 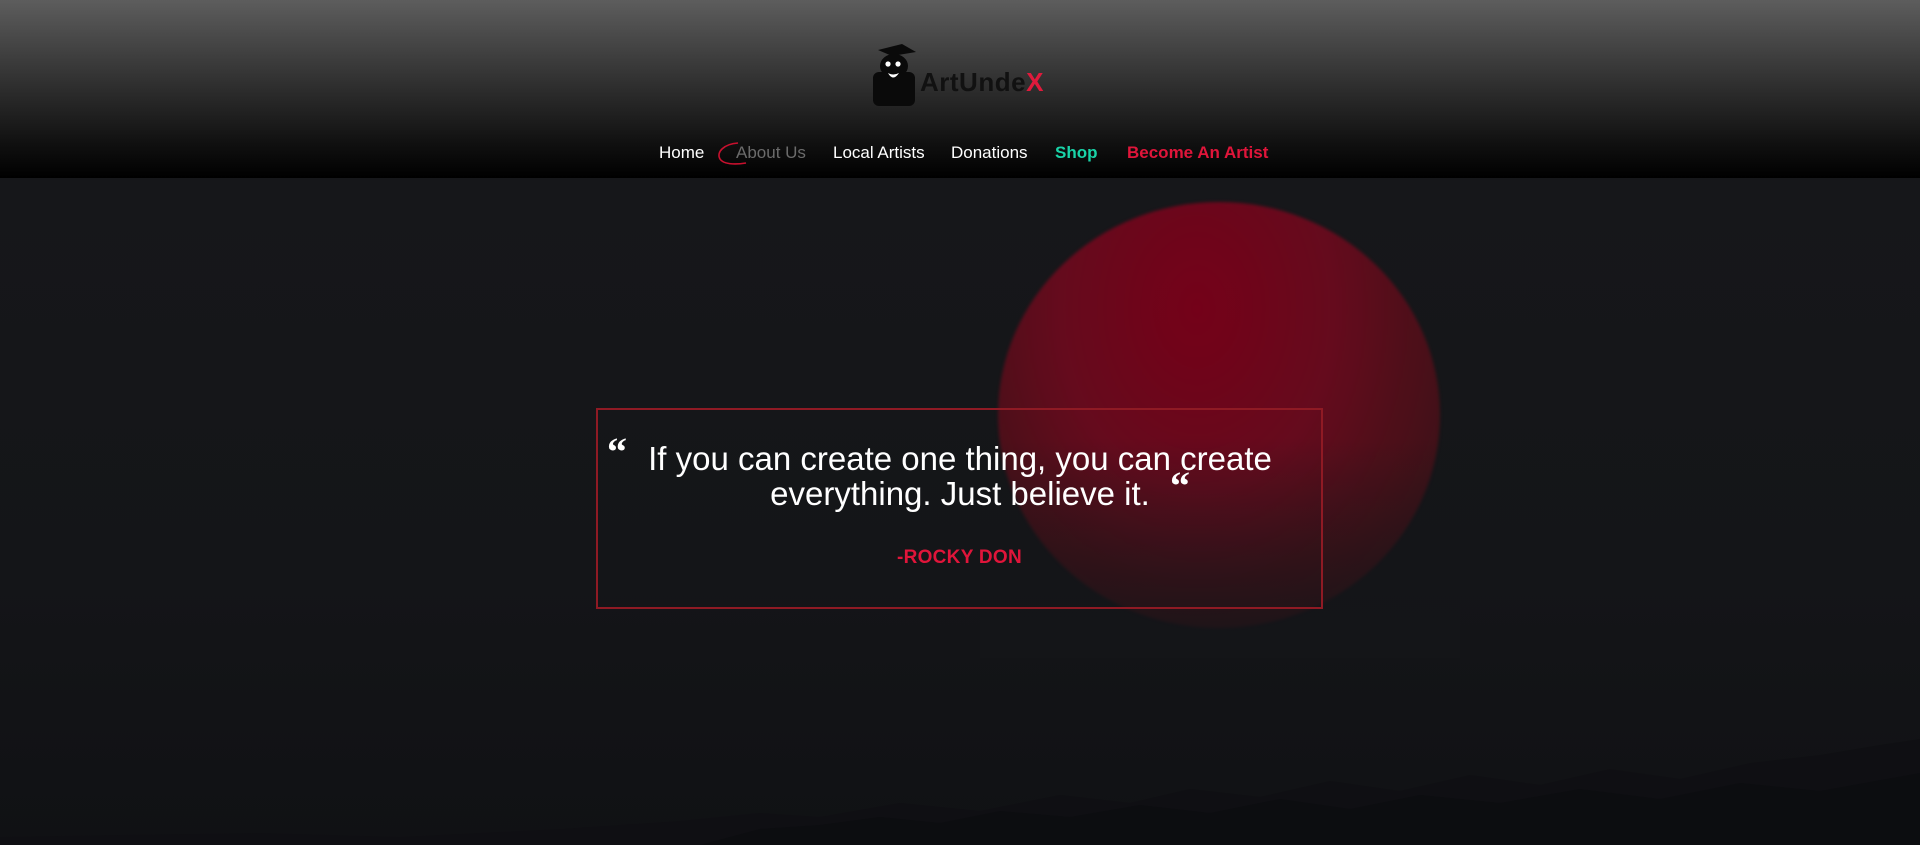 What do you see at coordinates (1035, 82) in the screenshot?
I see `brand-name-accent: X` at bounding box center [1035, 82].